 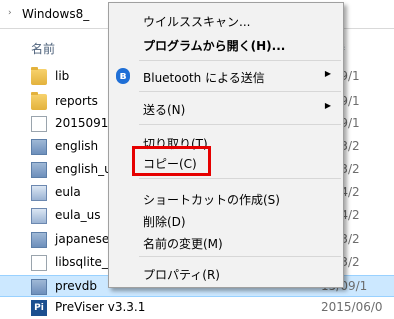 I want to click on breadcrumb: Windows8_, so click(x=55, y=14).